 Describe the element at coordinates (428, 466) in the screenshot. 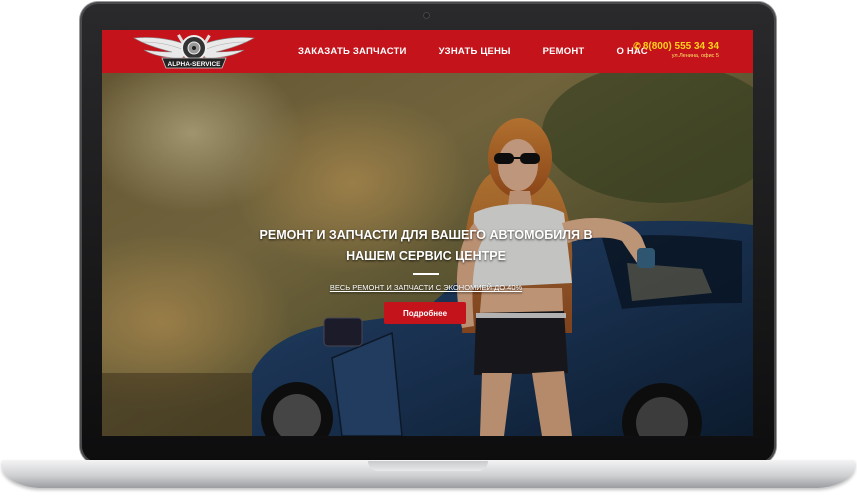

I see `laptop-notch` at that location.